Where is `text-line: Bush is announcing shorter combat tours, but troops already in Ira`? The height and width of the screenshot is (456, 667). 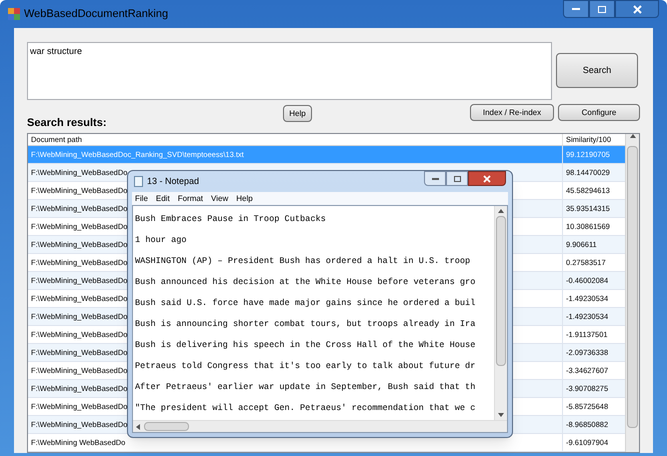 text-line: Bush is announcing shorter combat tours, but troops already in Ira is located at coordinates (305, 324).